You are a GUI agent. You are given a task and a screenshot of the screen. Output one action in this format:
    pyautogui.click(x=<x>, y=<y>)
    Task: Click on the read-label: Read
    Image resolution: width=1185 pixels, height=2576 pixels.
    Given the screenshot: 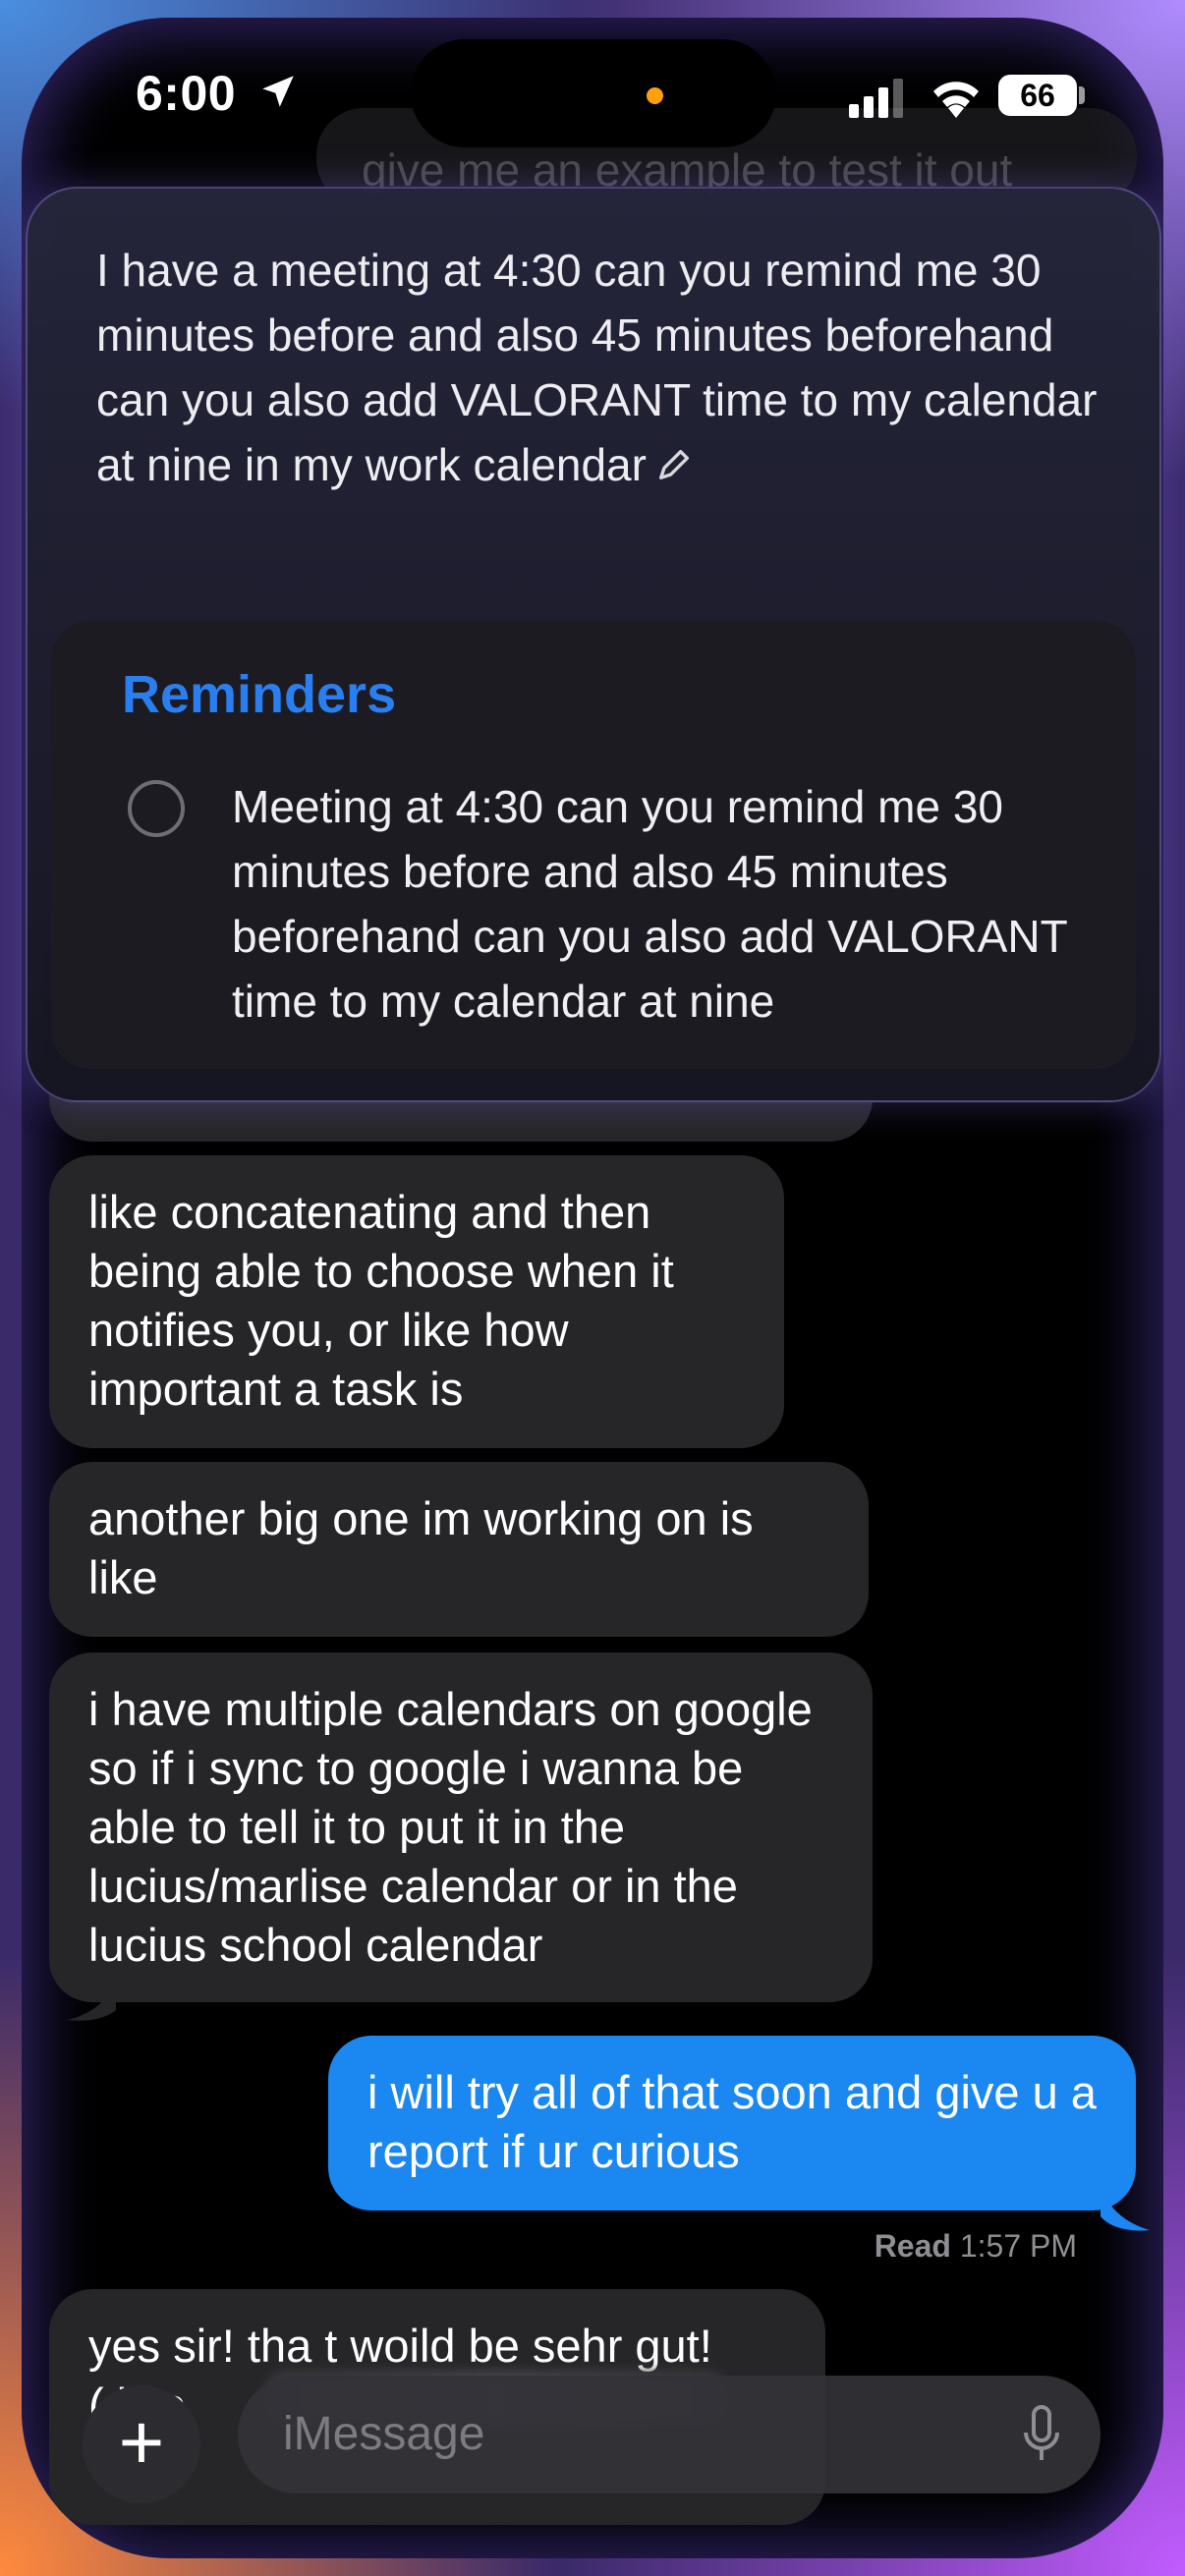 What is the action you would take?
    pyautogui.click(x=912, y=2246)
    